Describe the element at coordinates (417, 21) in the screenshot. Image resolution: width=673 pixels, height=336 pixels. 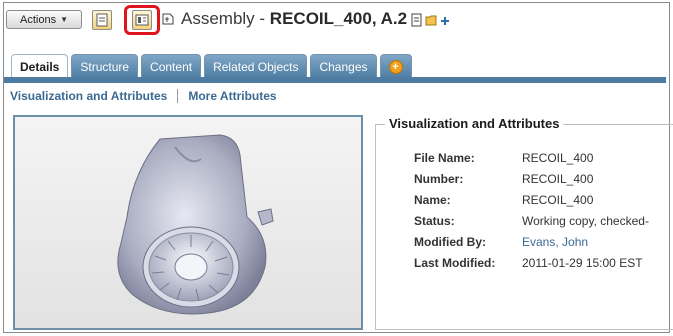
I see `document-icon` at that location.